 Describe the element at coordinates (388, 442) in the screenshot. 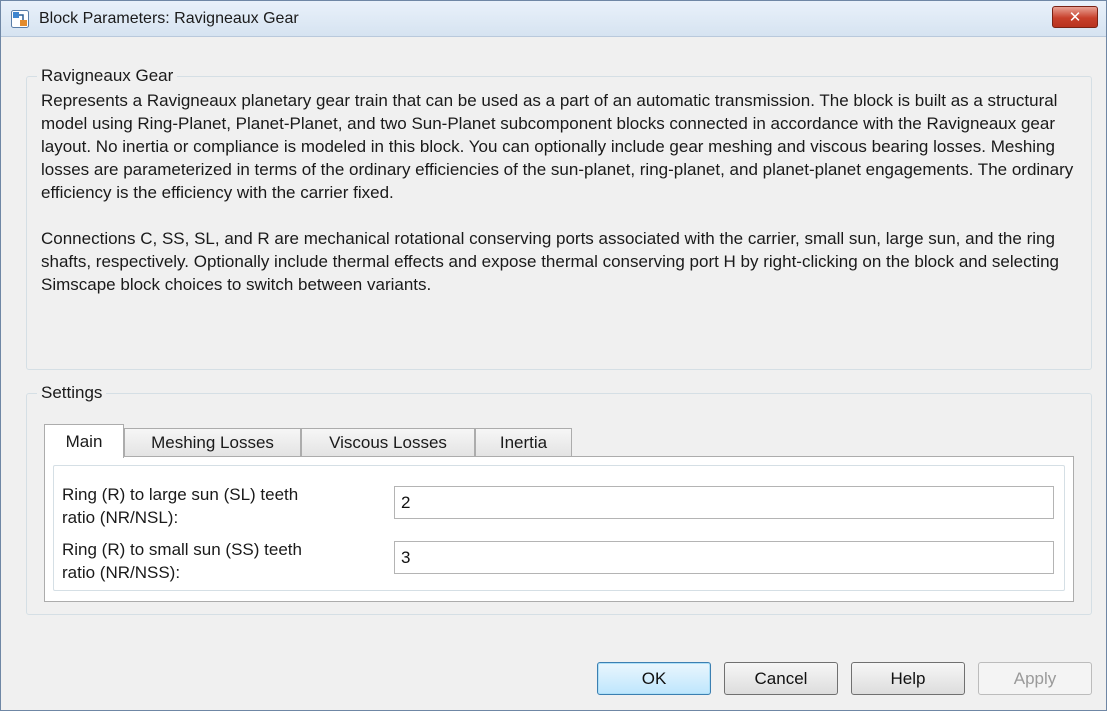

I see `tab-viscous-losses: Viscous Losses` at that location.